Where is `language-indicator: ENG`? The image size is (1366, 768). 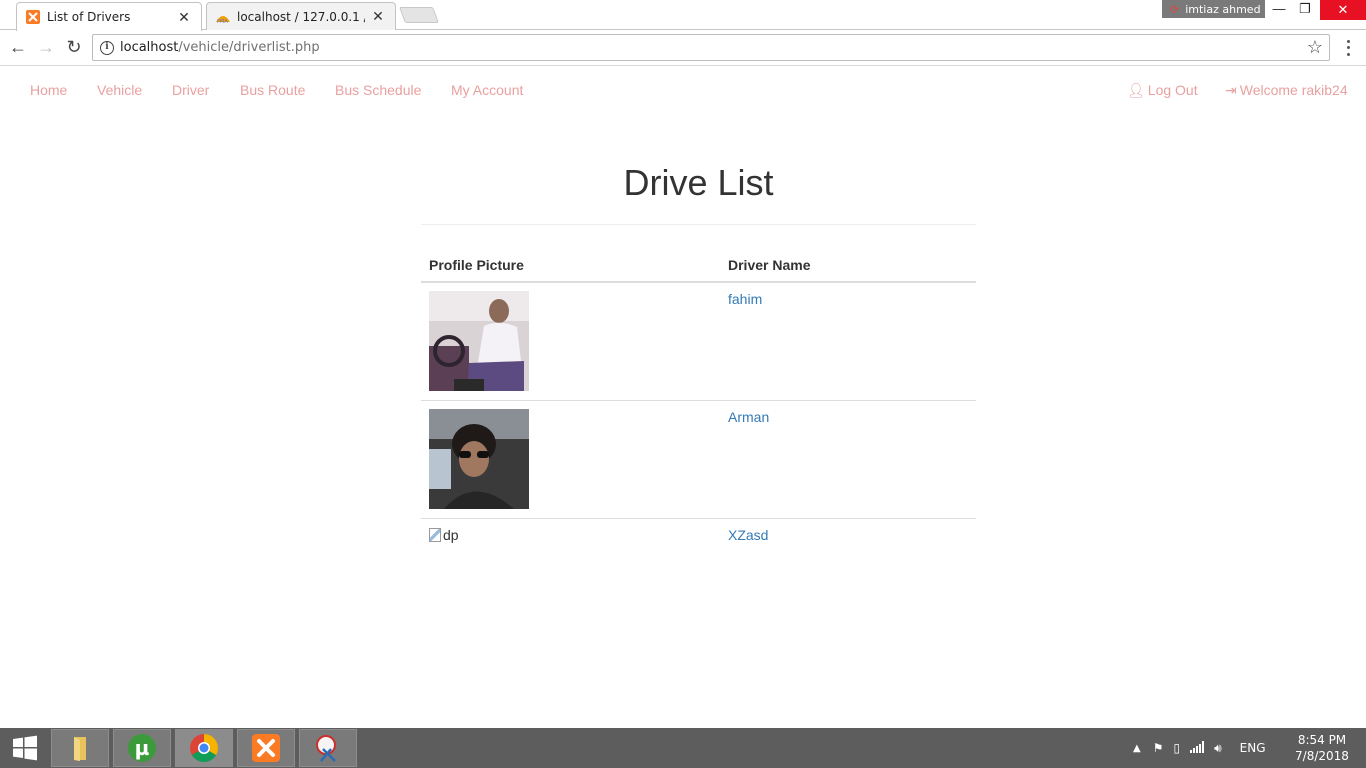 language-indicator: ENG is located at coordinates (1253, 748).